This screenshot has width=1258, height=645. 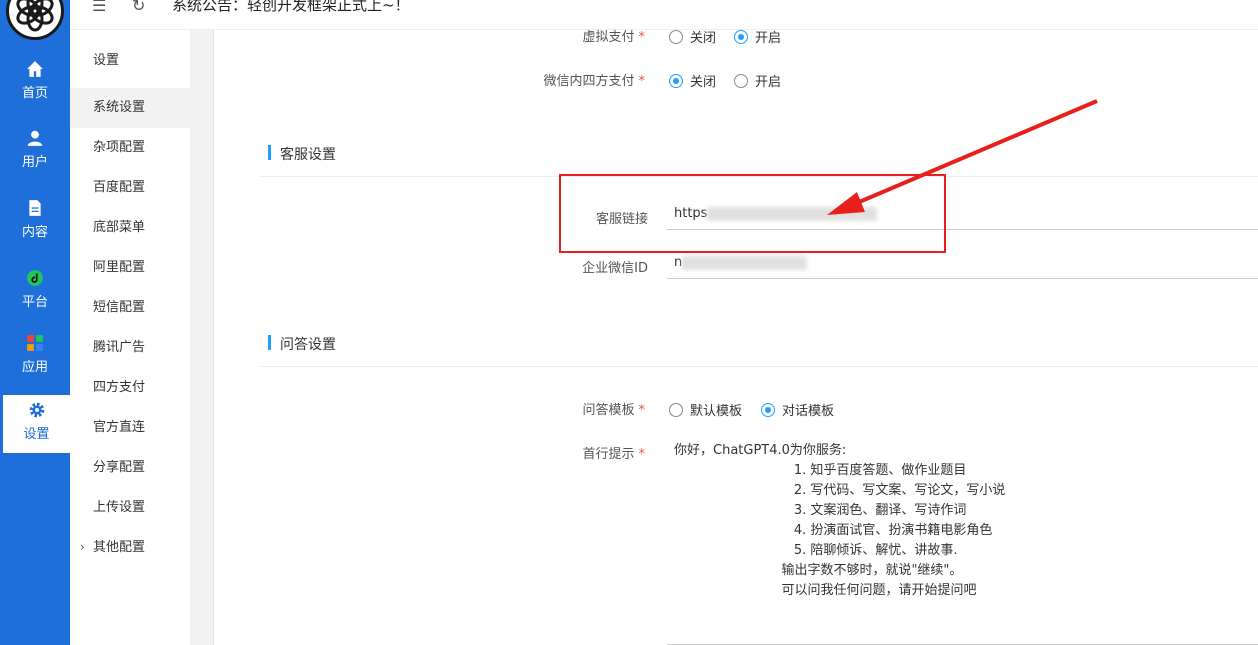 What do you see at coordinates (130, 508) in the screenshot?
I see `subnav-item-upload: 上传设置` at bounding box center [130, 508].